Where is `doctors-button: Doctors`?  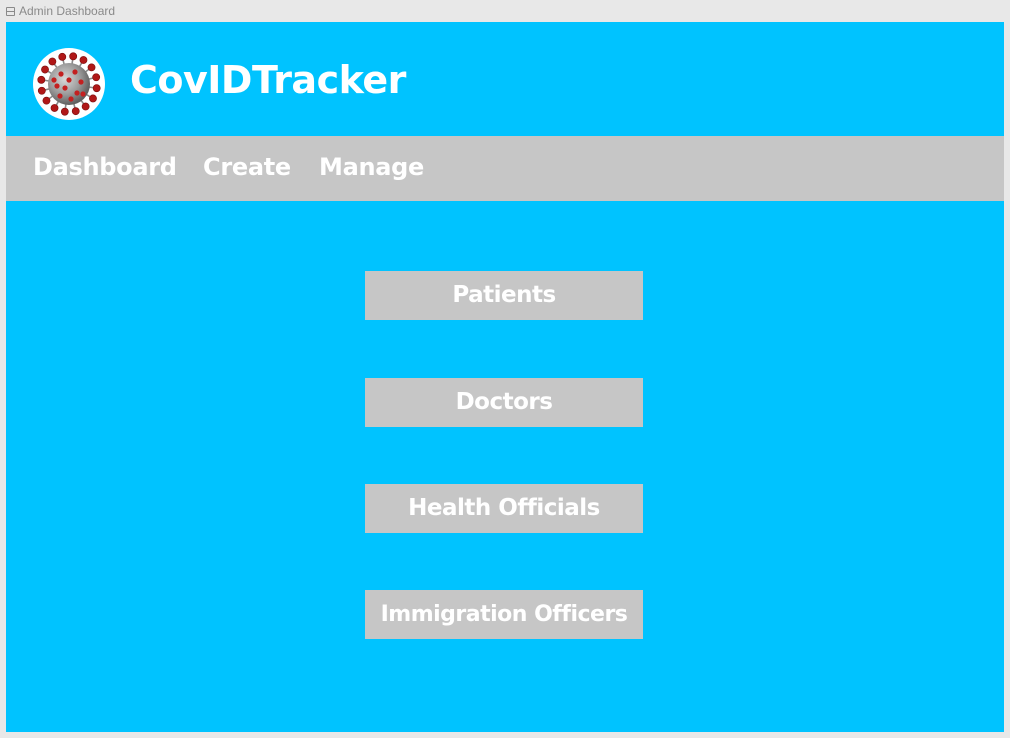
doctors-button: Doctors is located at coordinates (504, 402).